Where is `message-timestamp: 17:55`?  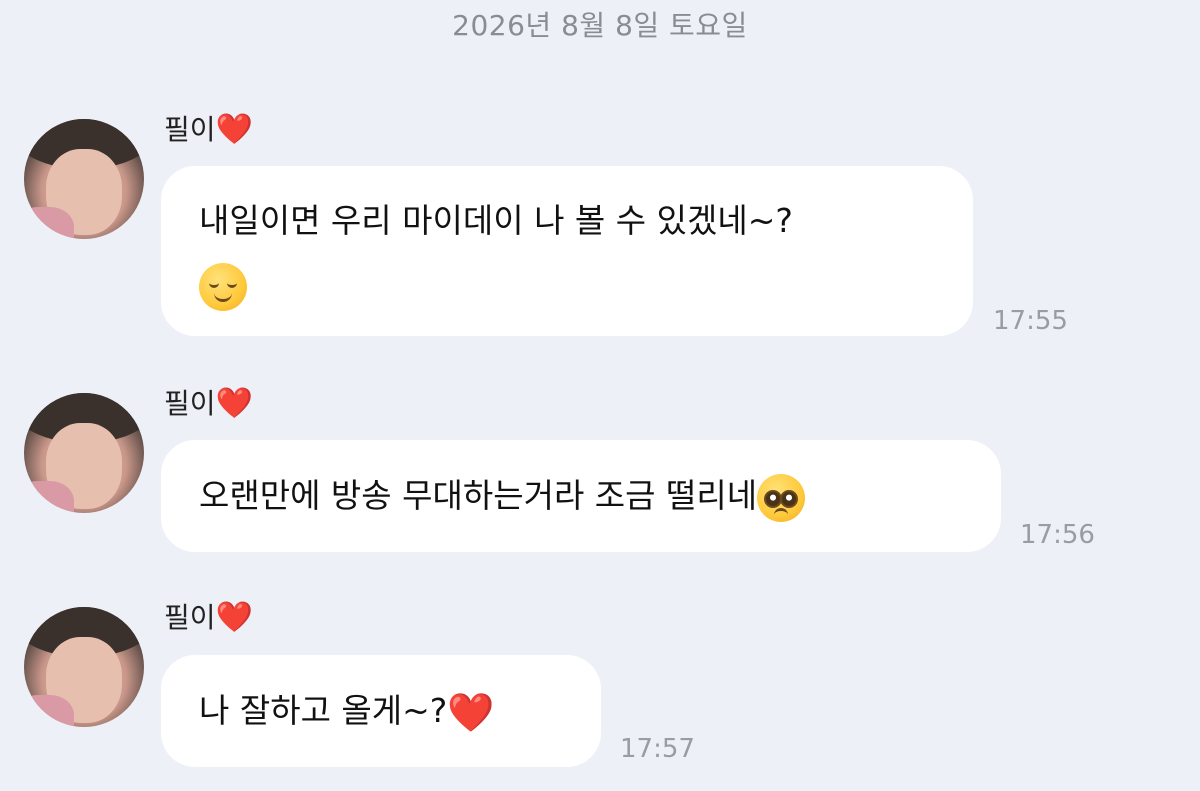 message-timestamp: 17:55 is located at coordinates (1030, 321).